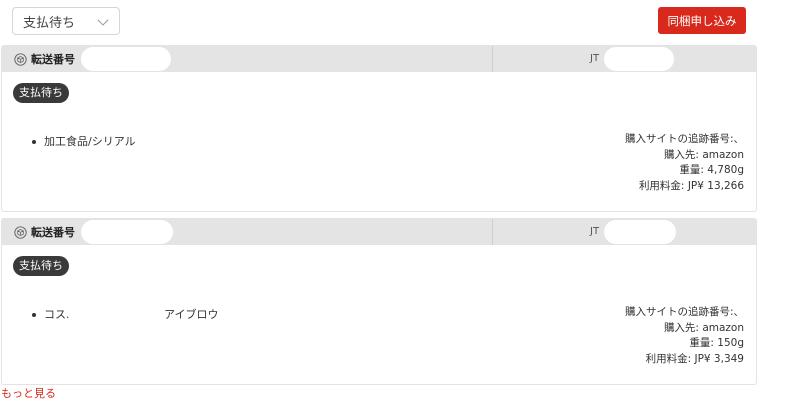  I want to click on list-item: 加工食品/シリアル, so click(84, 141).